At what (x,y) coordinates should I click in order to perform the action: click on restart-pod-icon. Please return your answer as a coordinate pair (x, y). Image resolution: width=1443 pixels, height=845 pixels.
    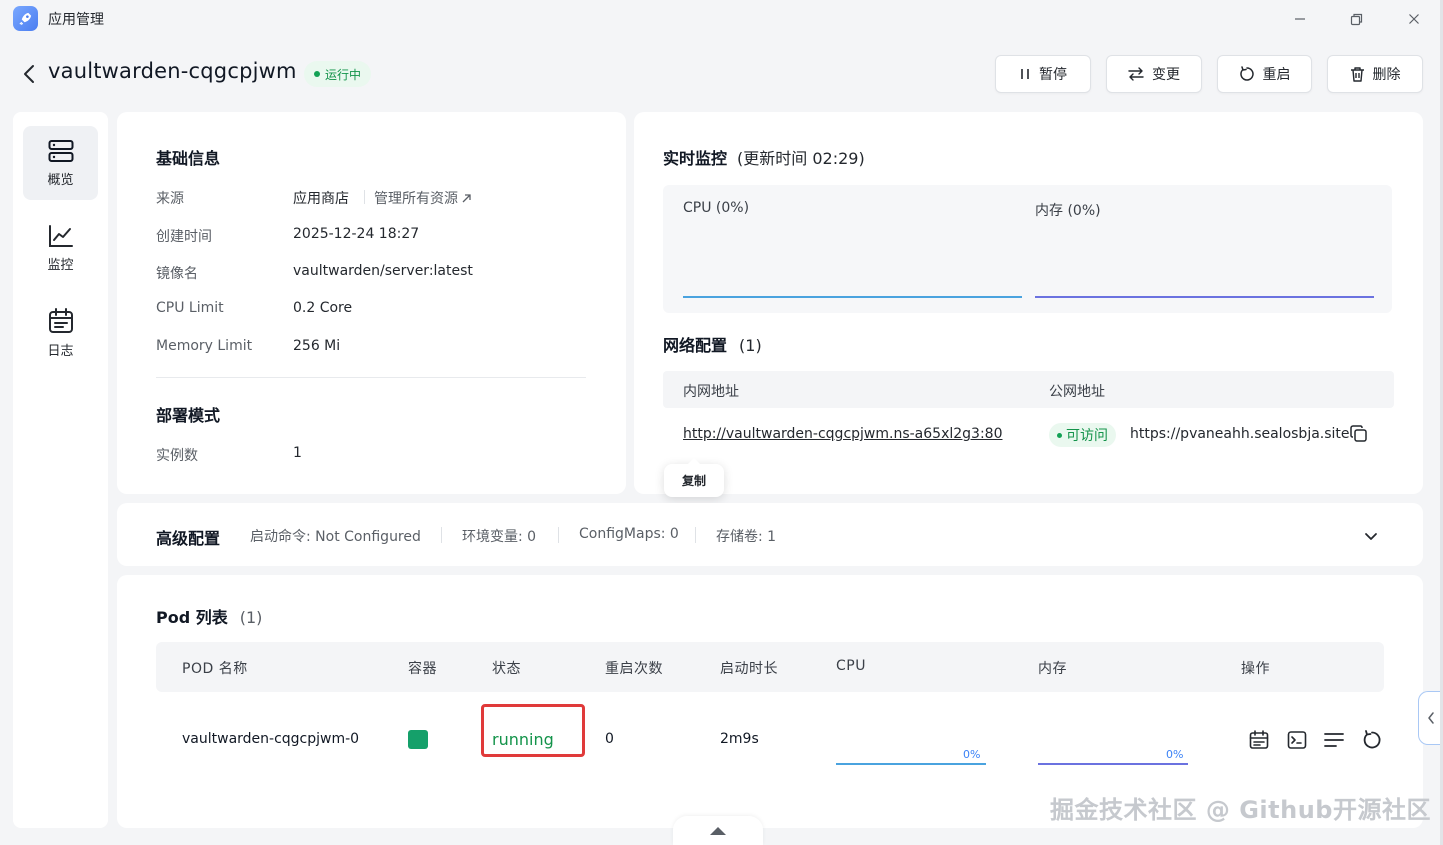
    Looking at the image, I should click on (1372, 740).